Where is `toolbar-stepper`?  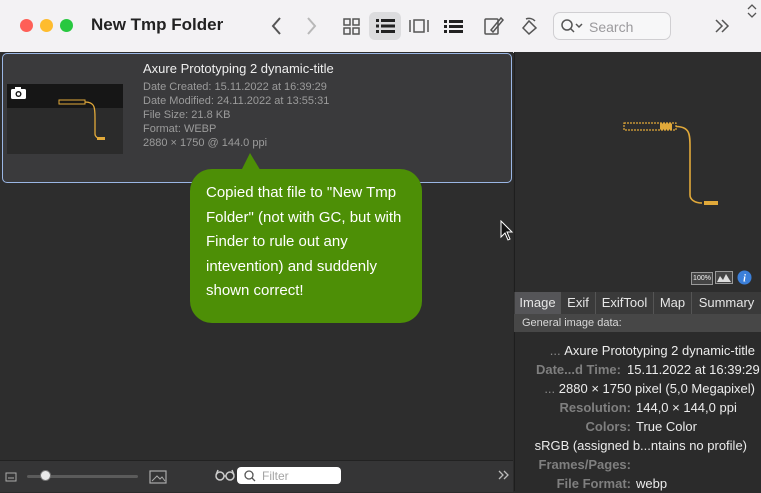 toolbar-stepper is located at coordinates (752, 11).